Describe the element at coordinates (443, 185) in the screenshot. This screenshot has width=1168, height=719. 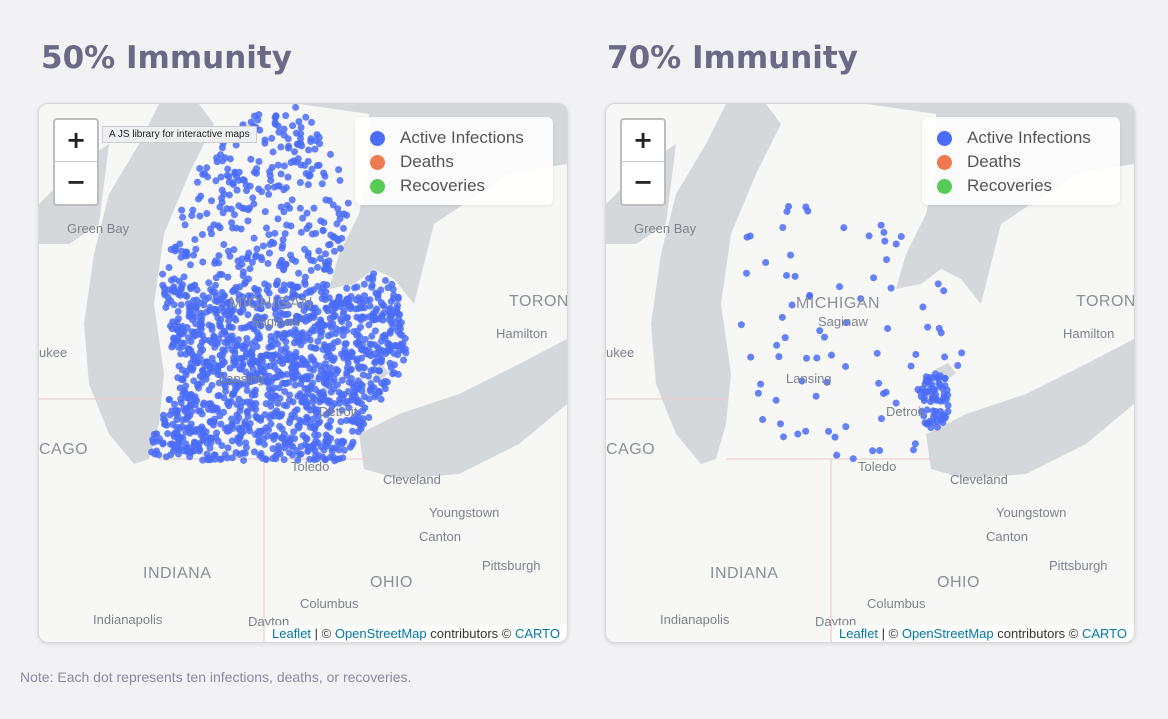
I see `legend-label: Recoveries` at that location.